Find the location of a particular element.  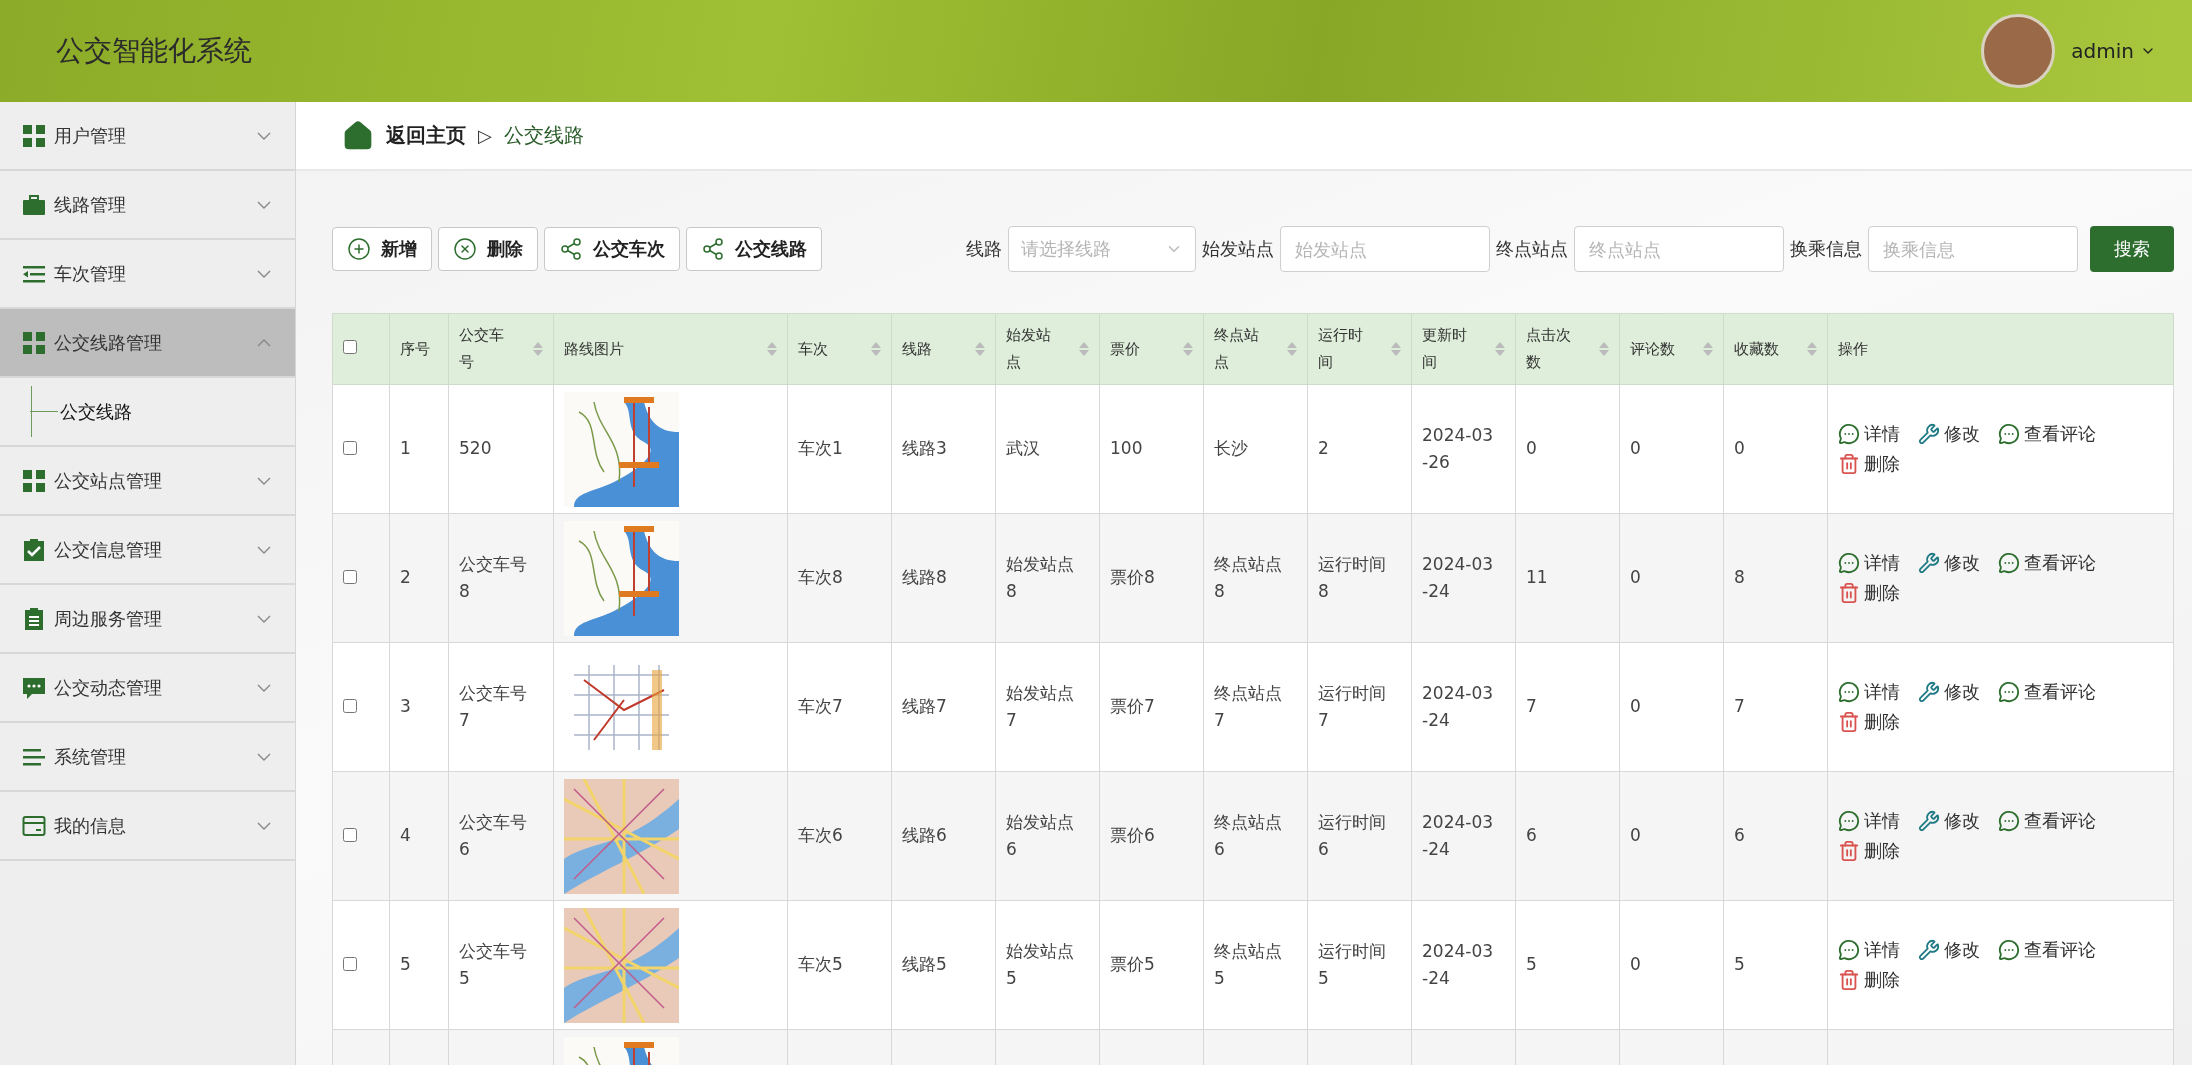

share-icon is located at coordinates (713, 249).